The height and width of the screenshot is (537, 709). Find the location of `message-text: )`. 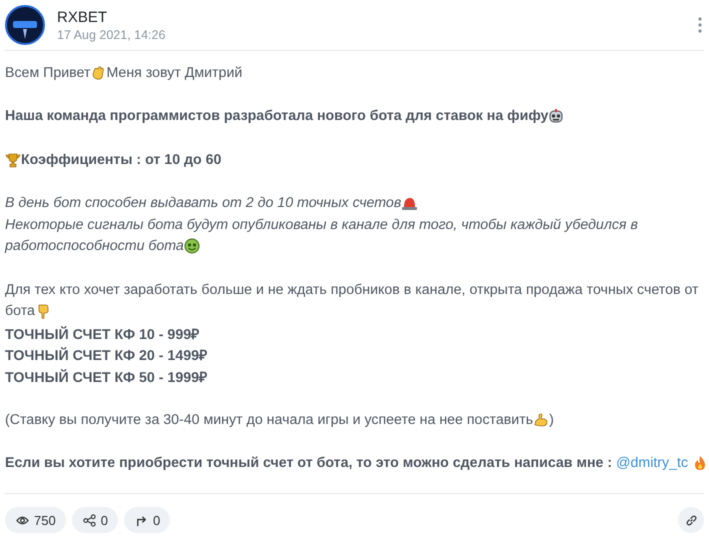

message-text: ) is located at coordinates (551, 420).